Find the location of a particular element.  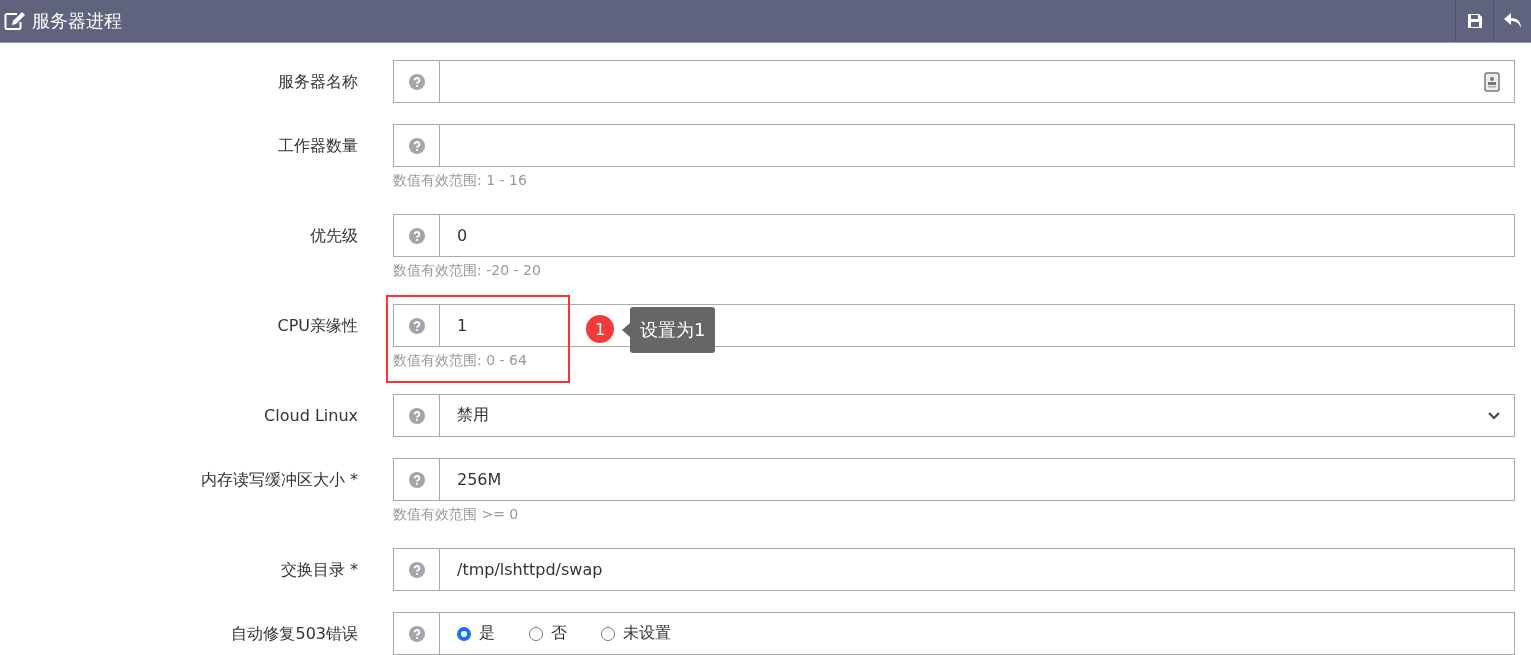

field-label: CPU亲缘性 is located at coordinates (317, 326).